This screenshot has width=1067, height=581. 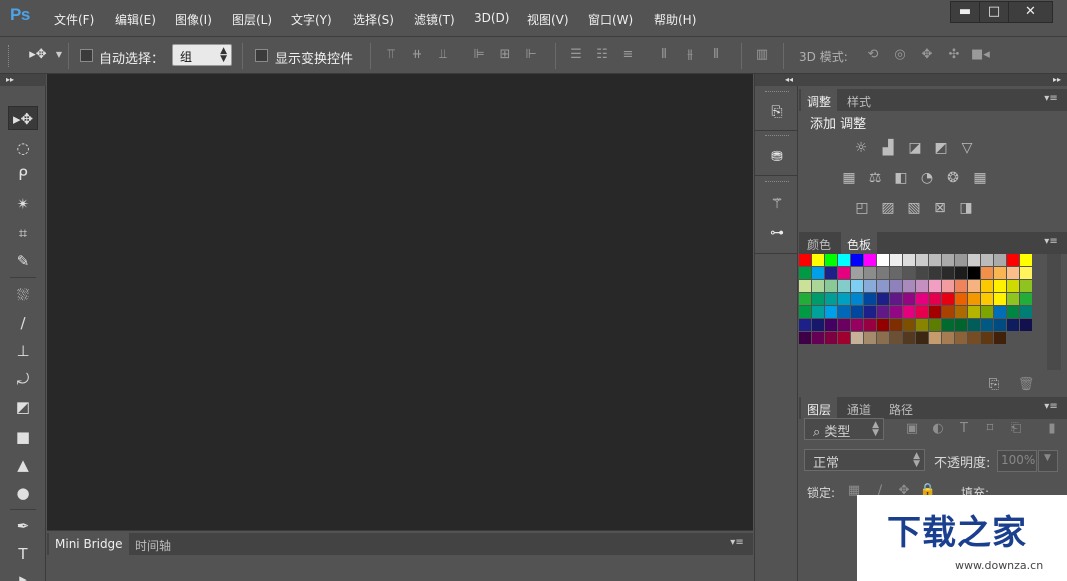 I want to click on align-vcenter-icon: ⧺, so click(x=417, y=55).